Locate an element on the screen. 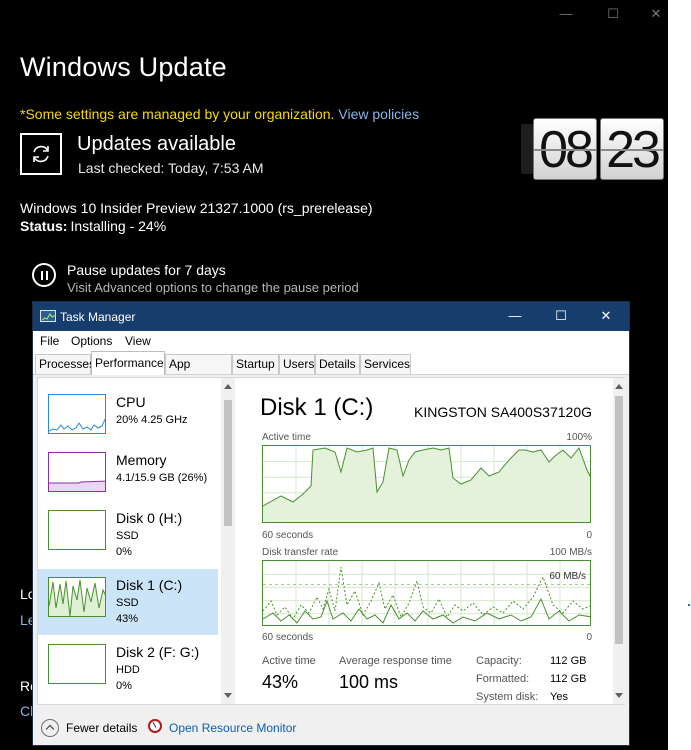  active-time-stat-label: Active time is located at coordinates (289, 661).